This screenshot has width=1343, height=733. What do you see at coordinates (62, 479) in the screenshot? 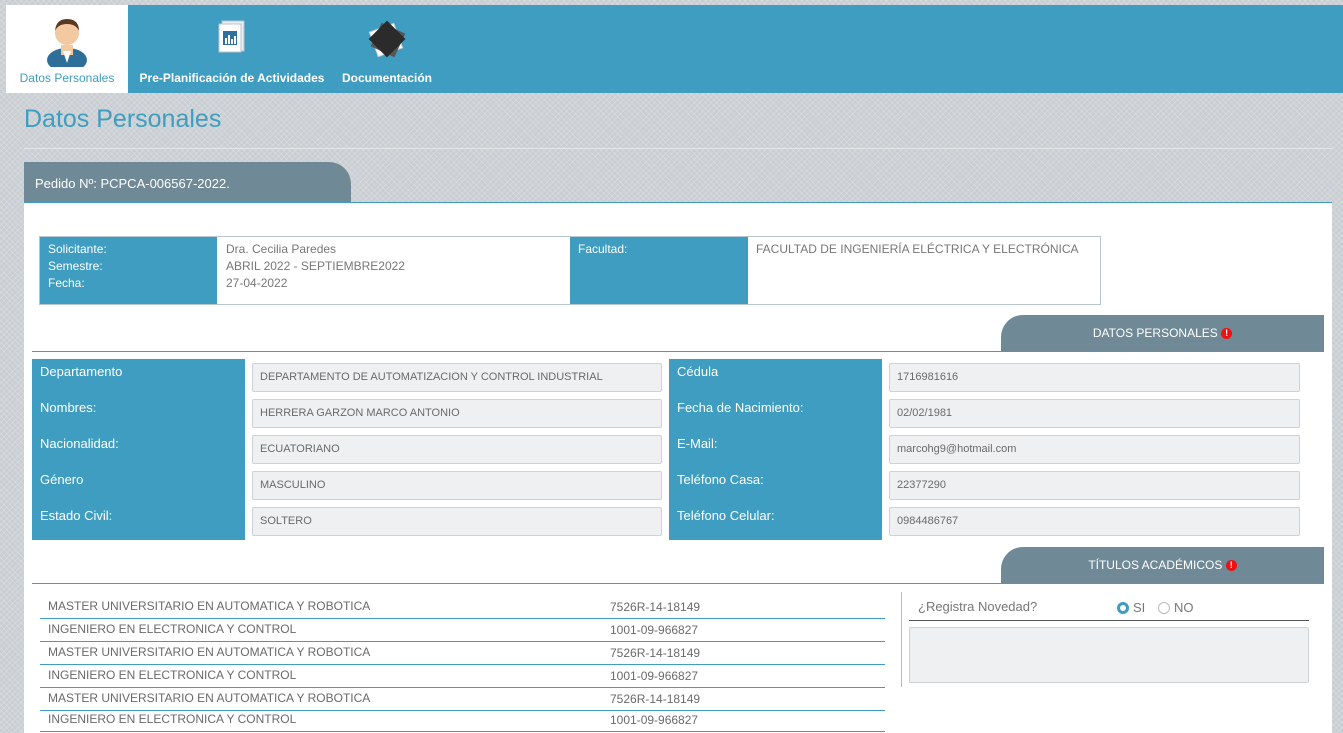
I see `genero-label: Género` at bounding box center [62, 479].